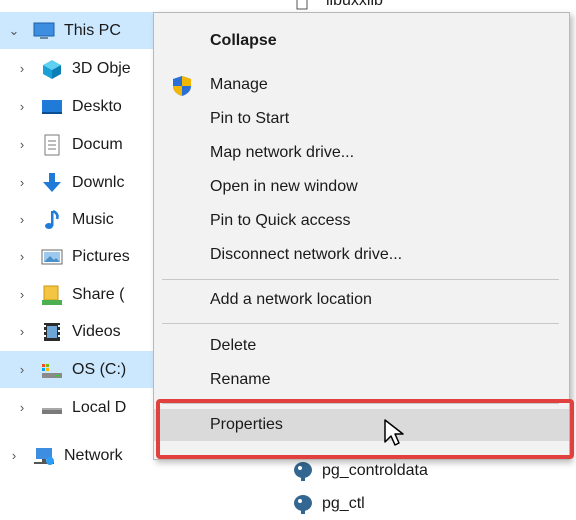  I want to click on local-disk-icon, so click(52, 408).